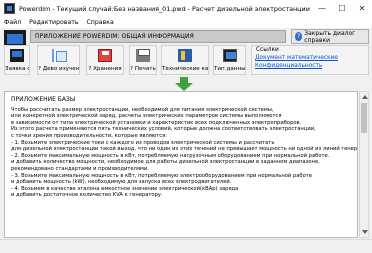  What do you see at coordinates (143, 69) in the screenshot?
I see `print-label: ? Печать` at bounding box center [143, 69].